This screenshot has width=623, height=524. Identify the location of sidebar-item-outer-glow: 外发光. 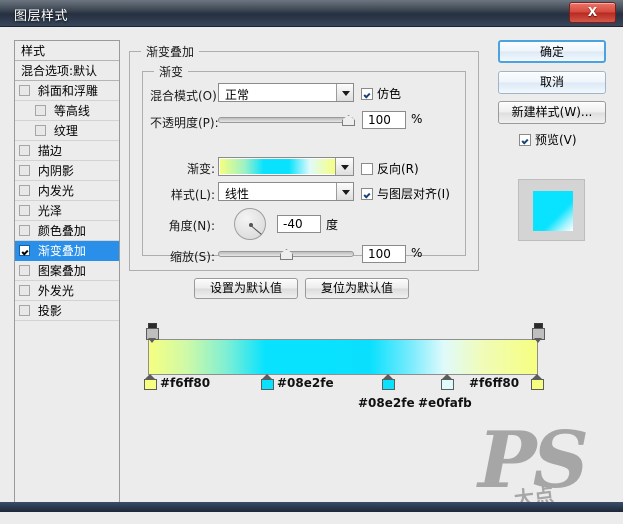
(67, 291).